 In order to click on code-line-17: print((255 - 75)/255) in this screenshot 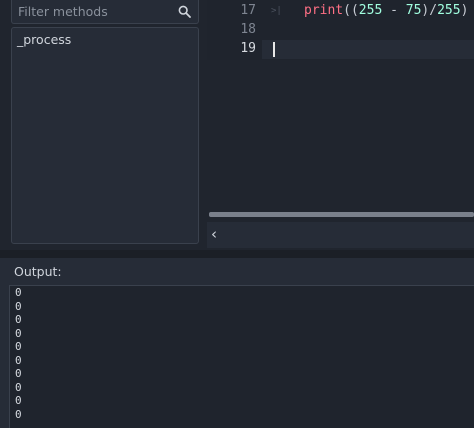, I will do `click(386, 10)`.